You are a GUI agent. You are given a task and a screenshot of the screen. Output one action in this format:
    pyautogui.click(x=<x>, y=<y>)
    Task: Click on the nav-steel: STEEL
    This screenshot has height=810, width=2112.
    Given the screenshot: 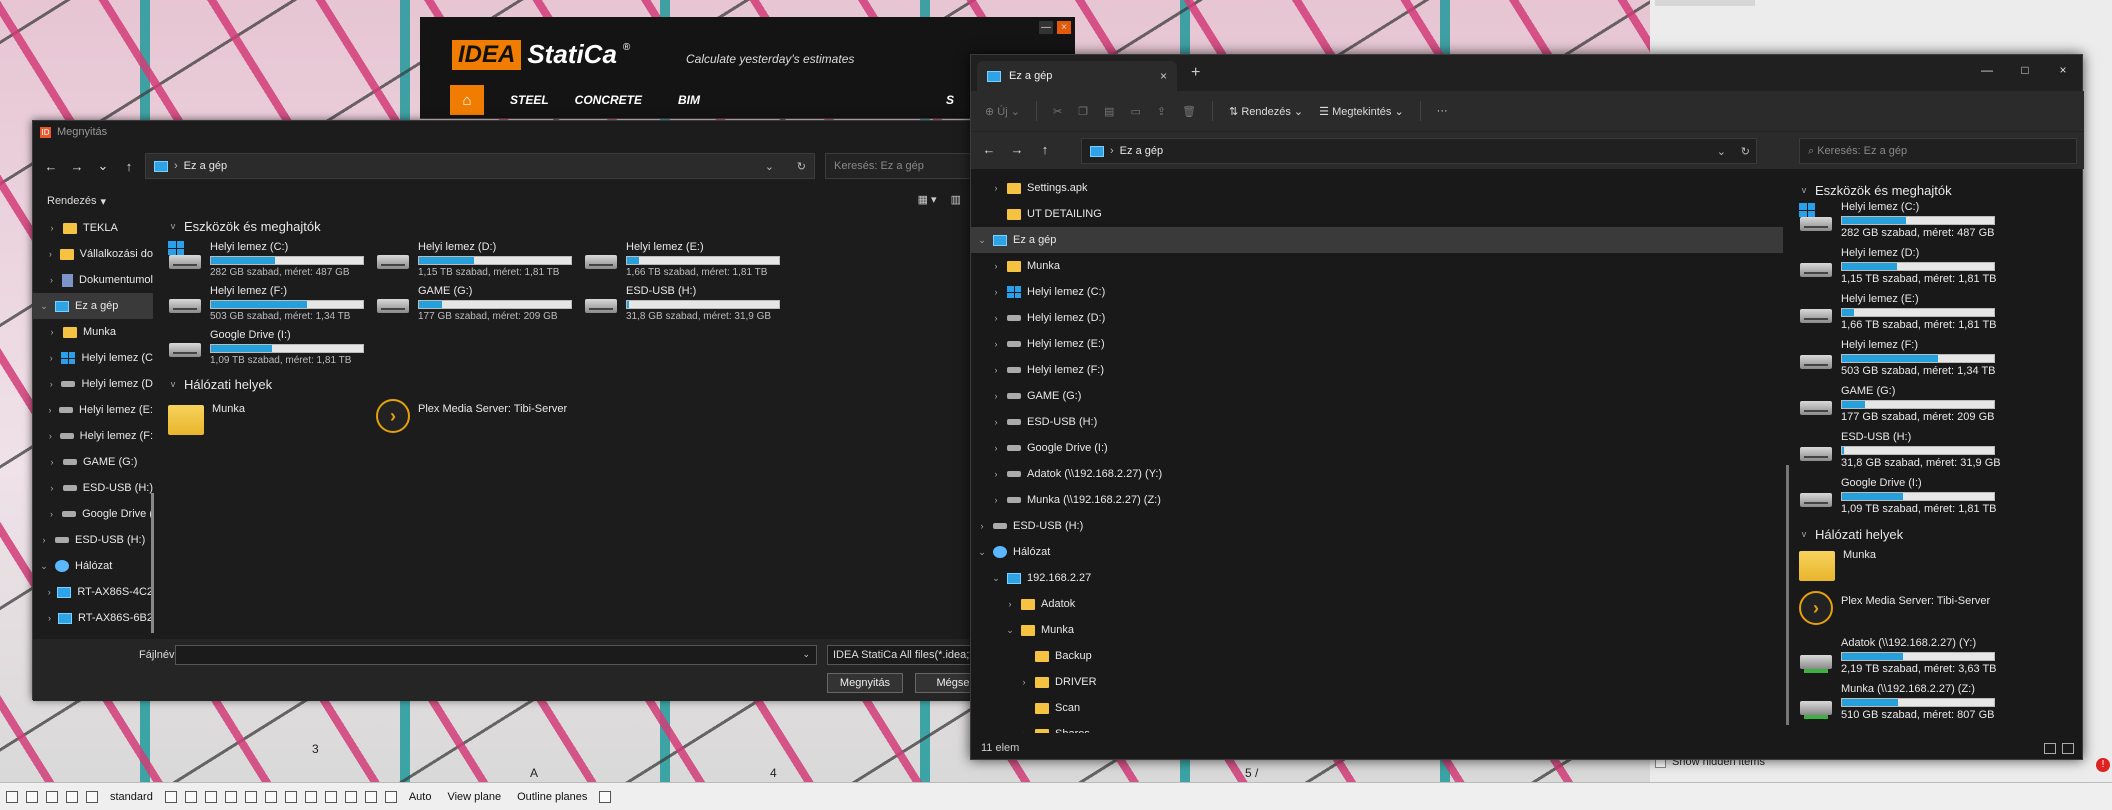 What is the action you would take?
    pyautogui.click(x=529, y=100)
    